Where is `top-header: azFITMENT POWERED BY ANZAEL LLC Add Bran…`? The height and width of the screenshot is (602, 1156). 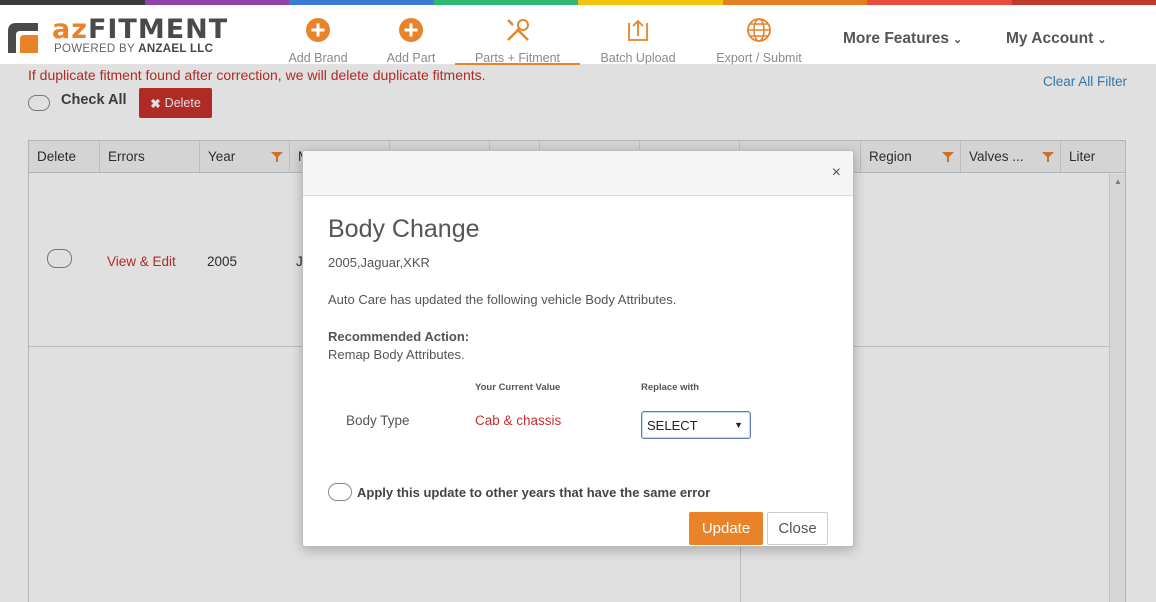
top-header: azFITMENT POWERED BY ANZAEL LLC Add Bran… is located at coordinates (578, 35).